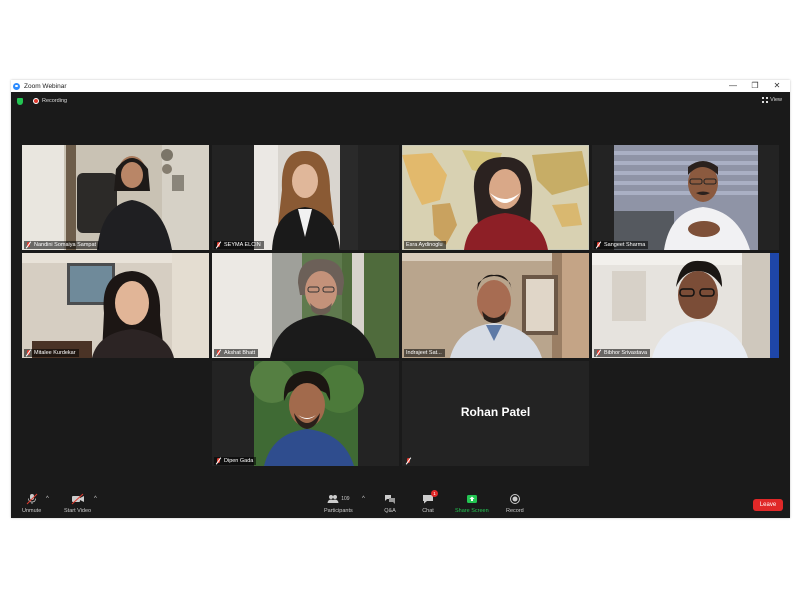 This screenshot has width=800, height=600. What do you see at coordinates (777, 86) in the screenshot?
I see `close-icon: ✕` at bounding box center [777, 86].